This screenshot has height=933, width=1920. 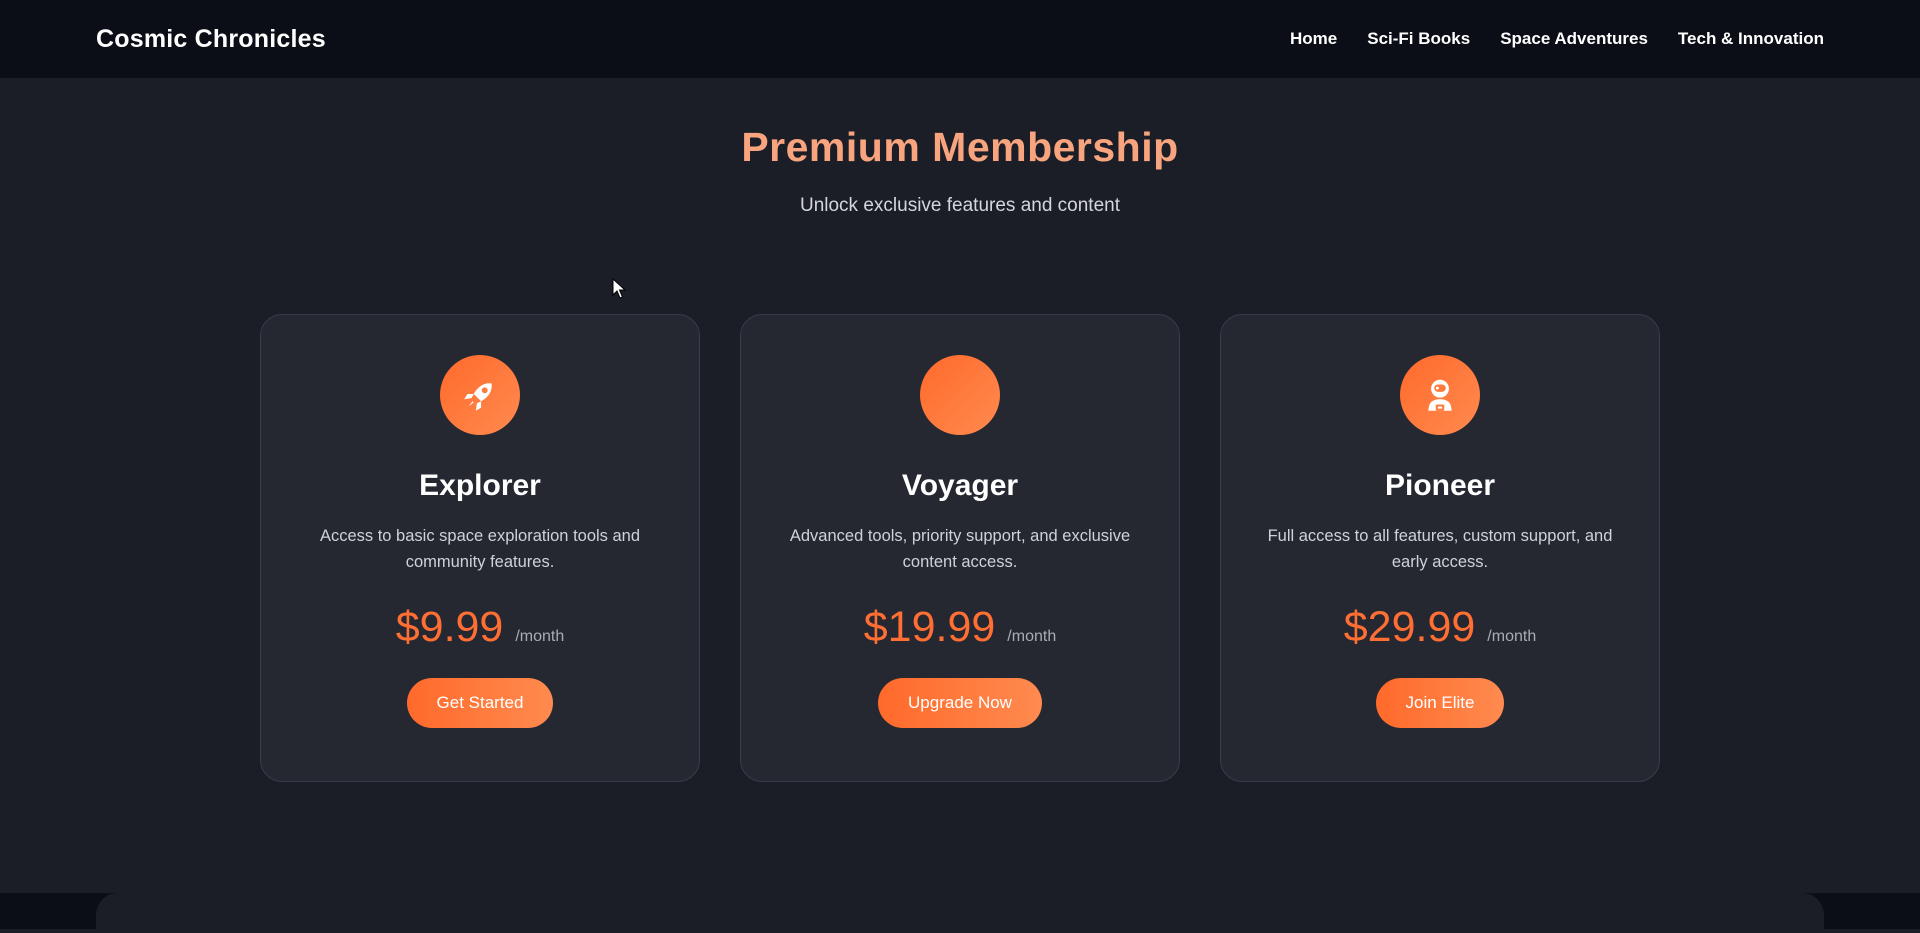 What do you see at coordinates (1418, 39) in the screenshot?
I see `nav-link-sci-fi-books: Sci-Fi Books` at bounding box center [1418, 39].